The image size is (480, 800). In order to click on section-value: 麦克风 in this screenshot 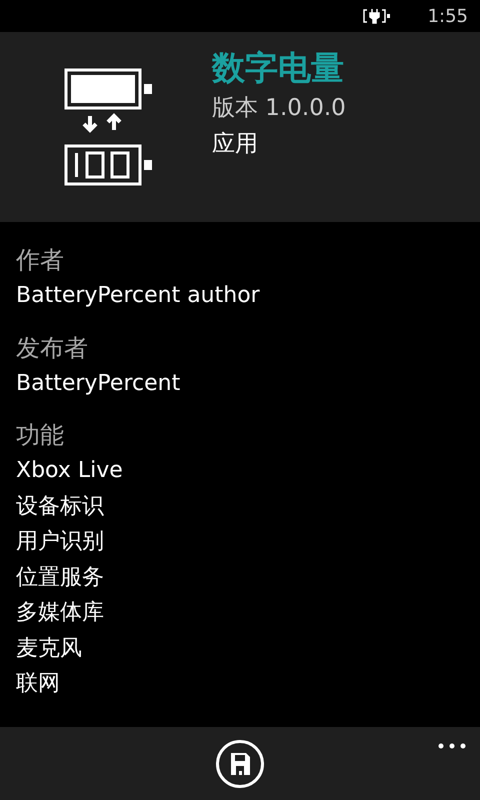, I will do `click(49, 648)`.